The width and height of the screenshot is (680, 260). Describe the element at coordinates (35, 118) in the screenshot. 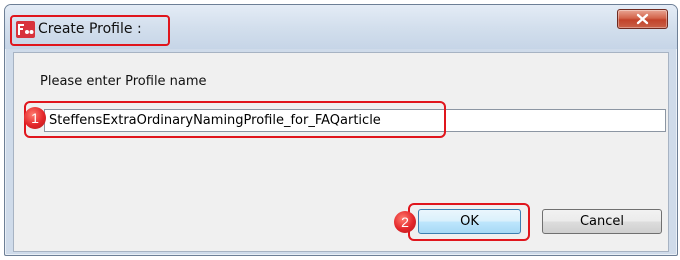

I see `step-1-badge: 1` at that location.